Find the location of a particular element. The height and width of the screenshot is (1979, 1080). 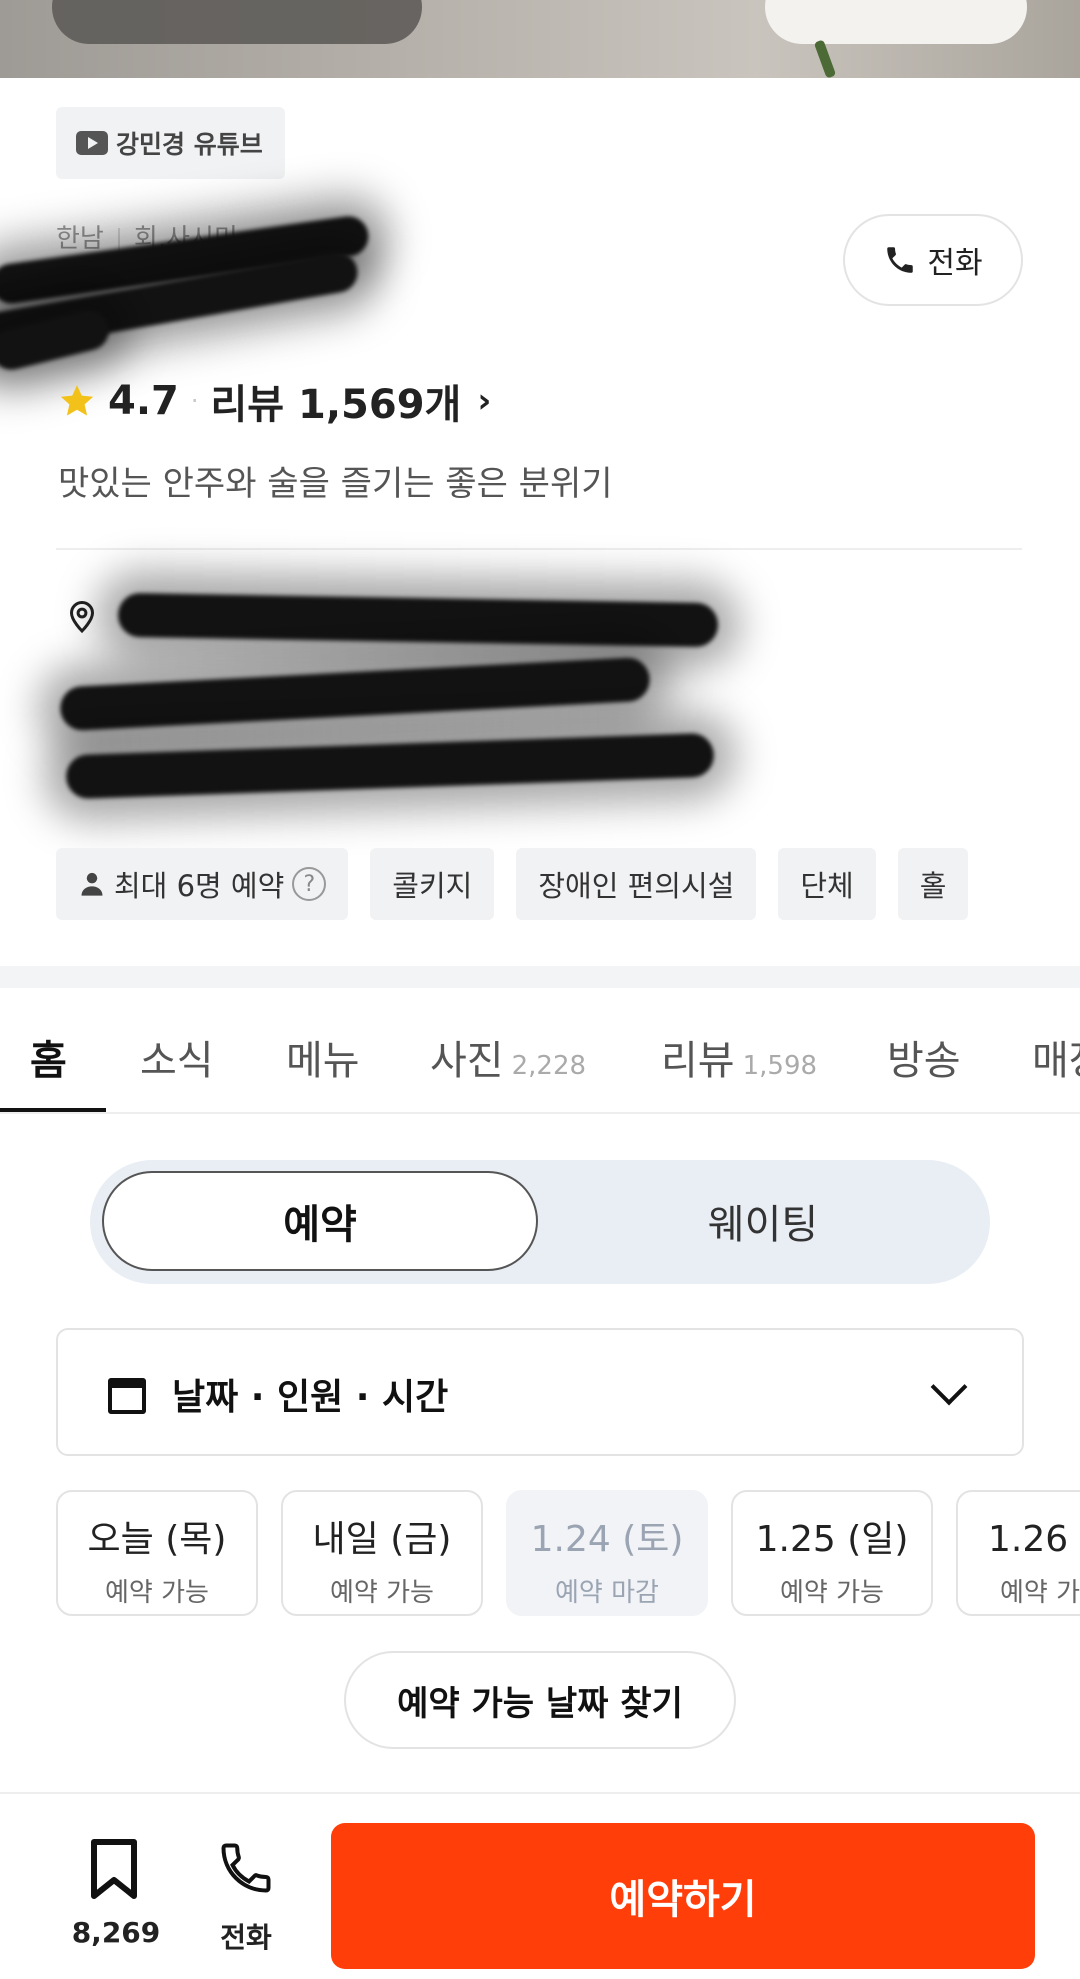

date-label: 오늘 (목) is located at coordinates (157, 1539).